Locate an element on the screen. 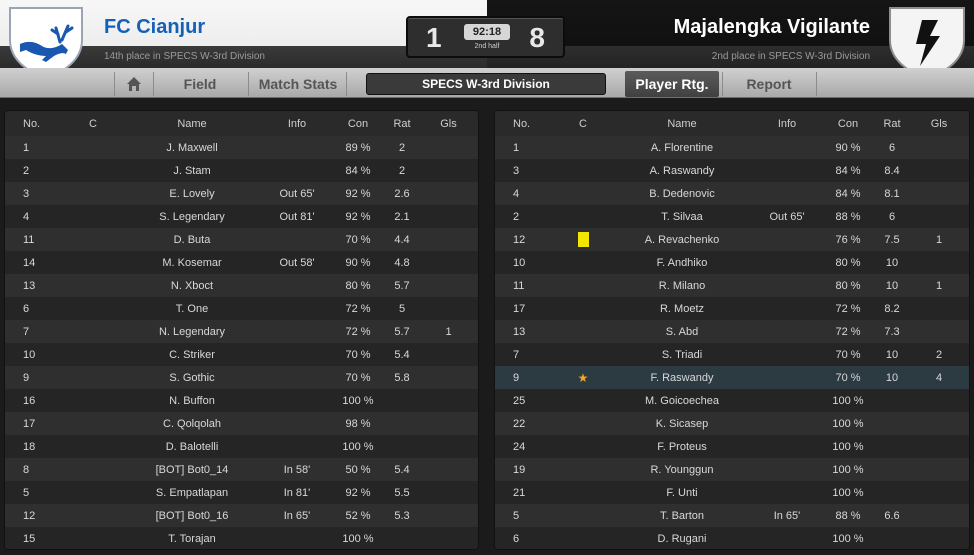 The width and height of the screenshot is (974, 555). player-row: 6 D. Rugani 100 % is located at coordinates (732, 538).